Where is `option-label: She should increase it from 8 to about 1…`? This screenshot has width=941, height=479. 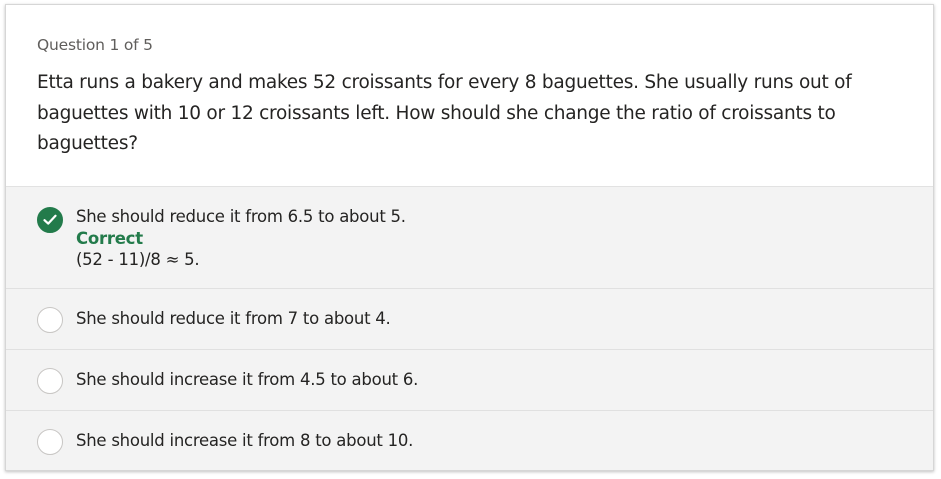
option-label: She should increase it from 8 to about 1… is located at coordinates (245, 440).